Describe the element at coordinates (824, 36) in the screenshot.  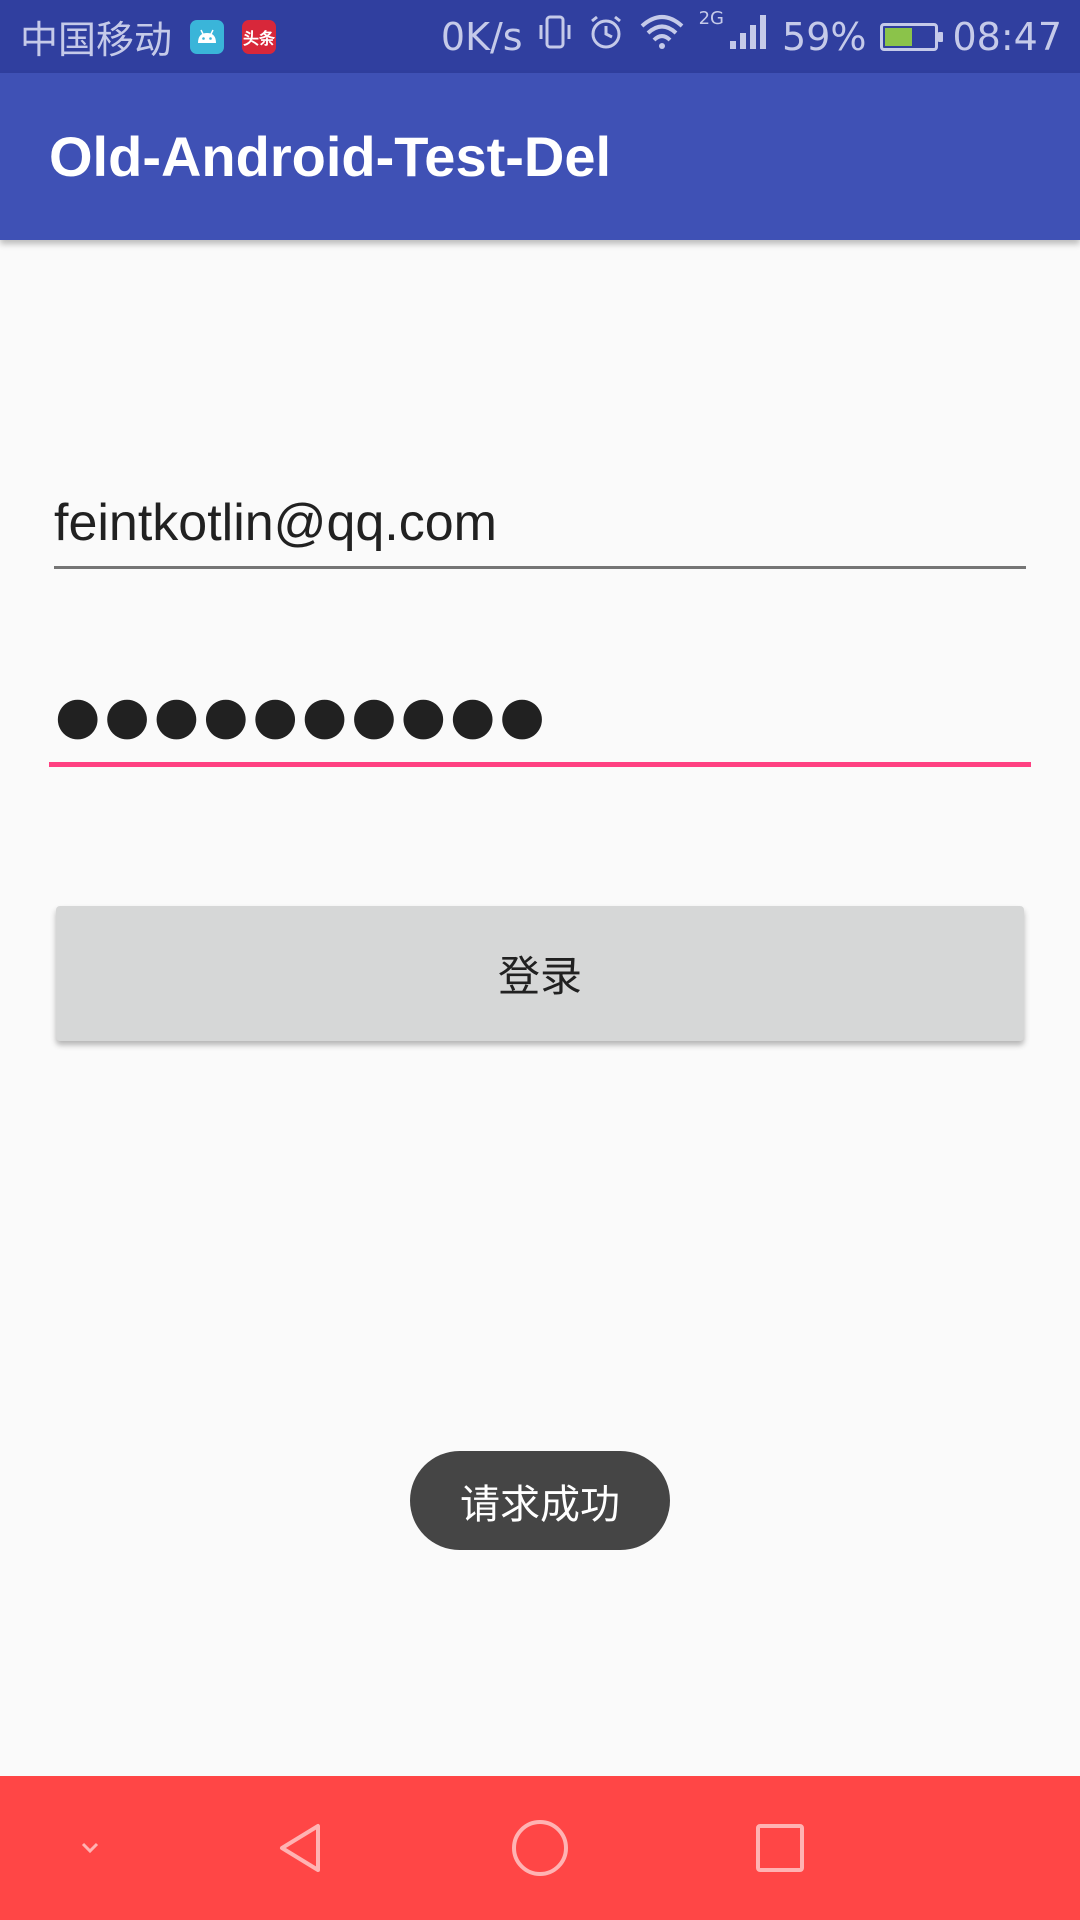
I see `battery-percent: 59%` at that location.